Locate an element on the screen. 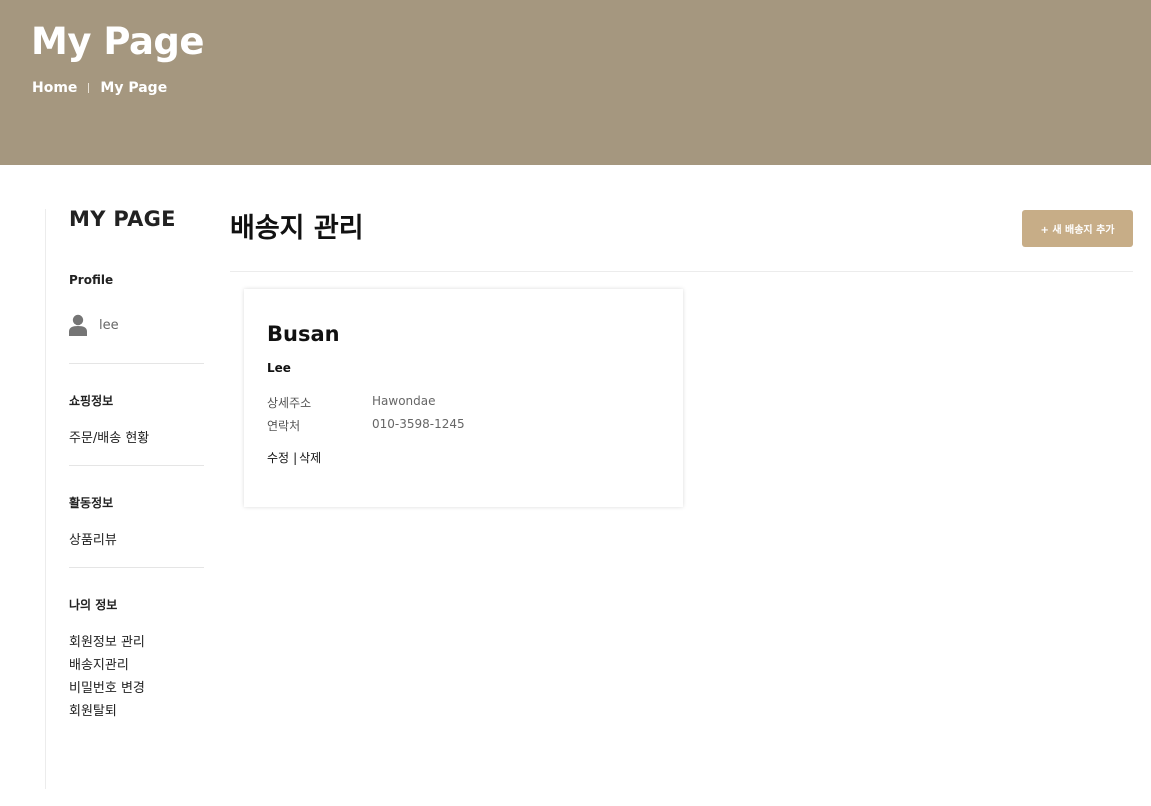 The height and width of the screenshot is (806, 1151). breadcrumb-current: My Page is located at coordinates (133, 88).